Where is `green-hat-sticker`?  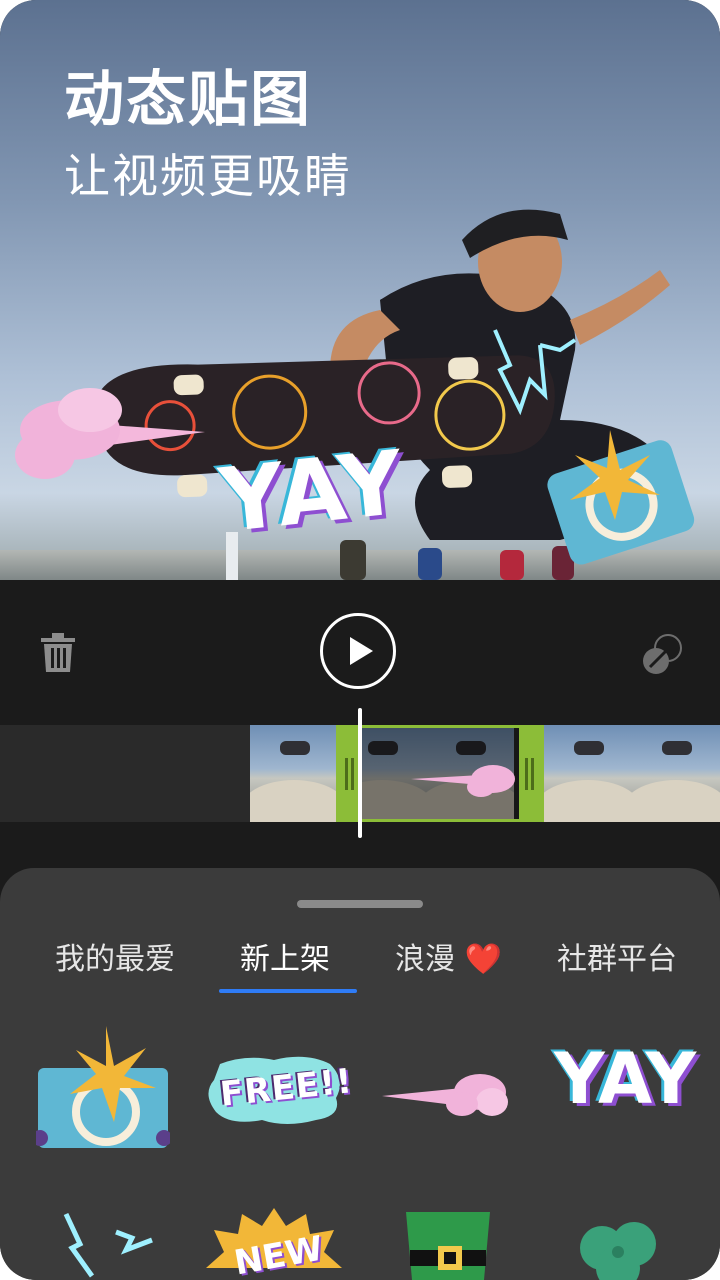
green-hat-sticker is located at coordinates (448, 1246).